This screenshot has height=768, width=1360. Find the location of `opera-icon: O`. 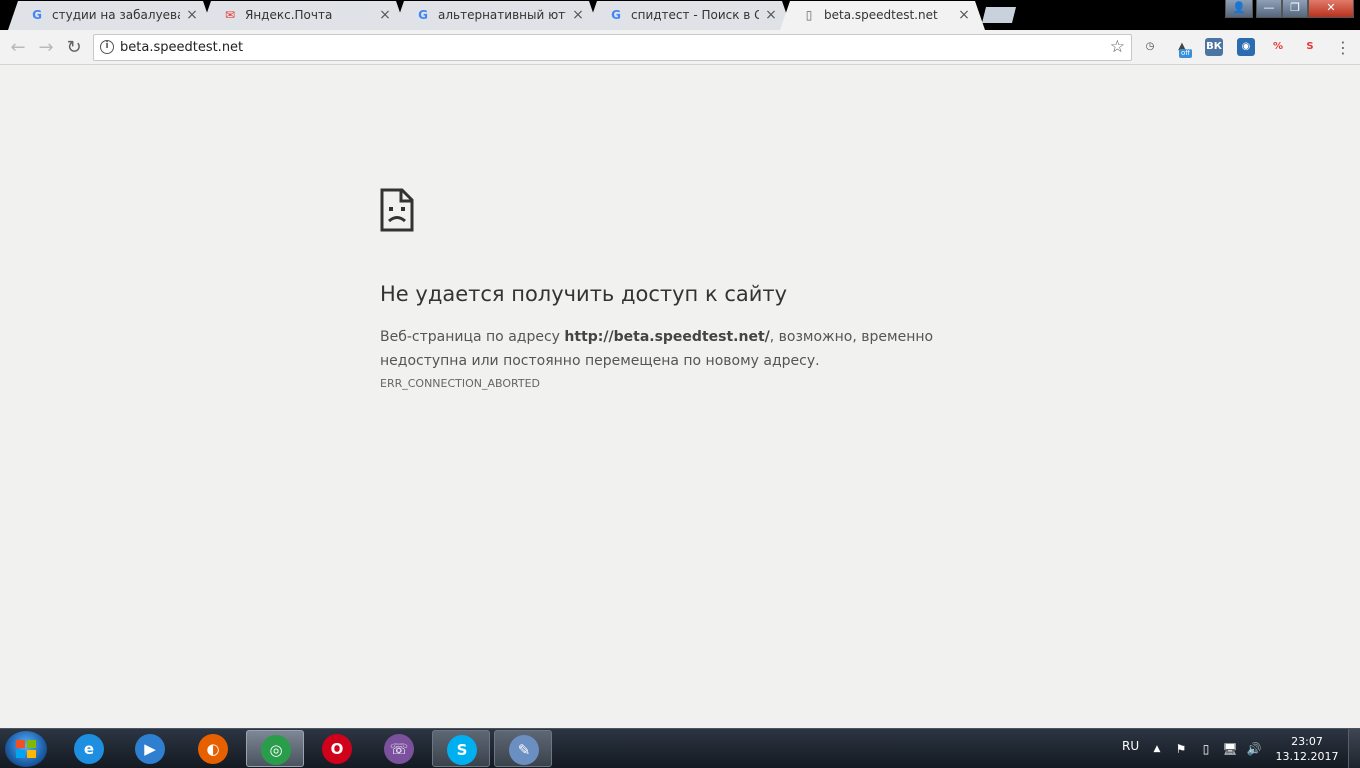

opera-icon: O is located at coordinates (337, 749).